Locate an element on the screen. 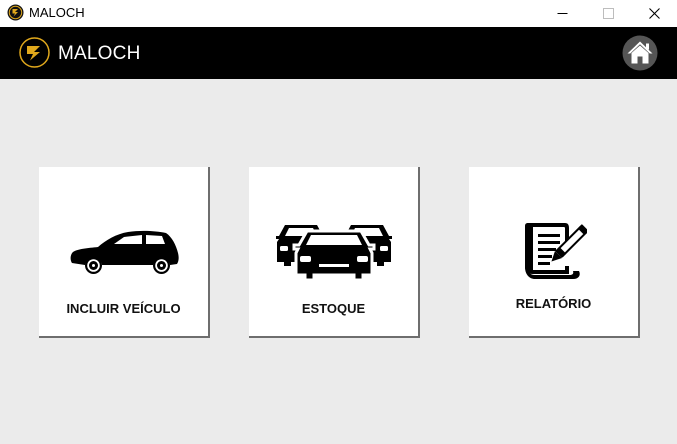 The height and width of the screenshot is (444, 677). report-icon is located at coordinates (556, 251).